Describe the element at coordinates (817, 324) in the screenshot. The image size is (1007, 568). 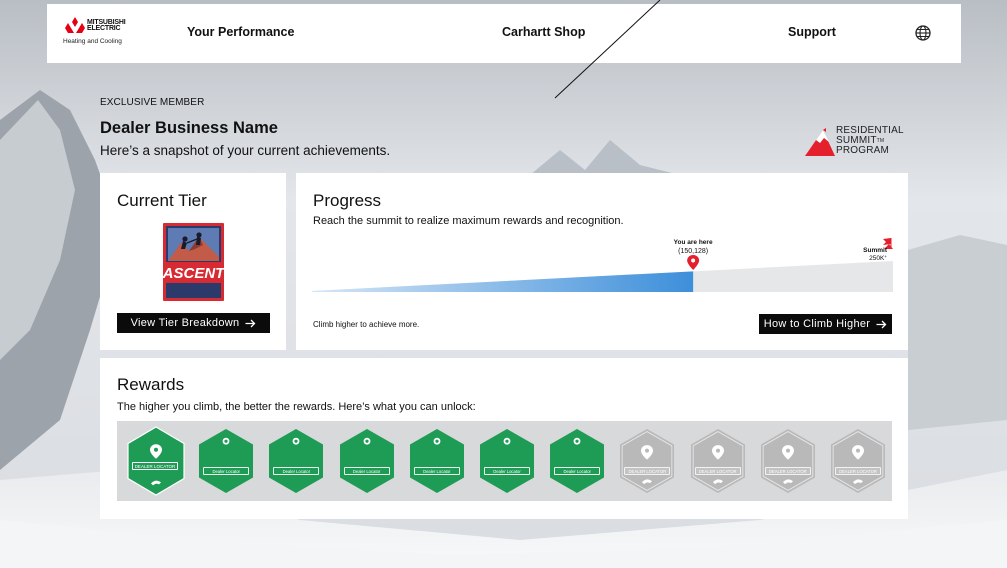
I see `how-to-climb-higher-label: How to Climb Higher` at that location.